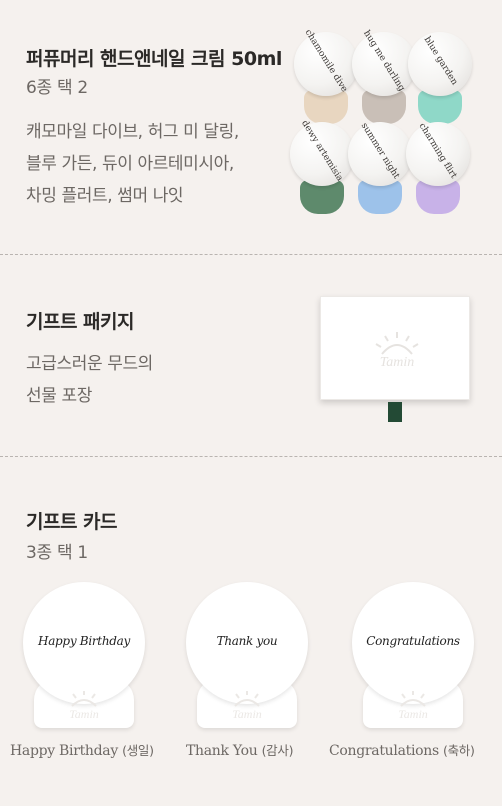 The height and width of the screenshot is (806, 502). I want to click on card-face: Happy Birthday, so click(84, 643).